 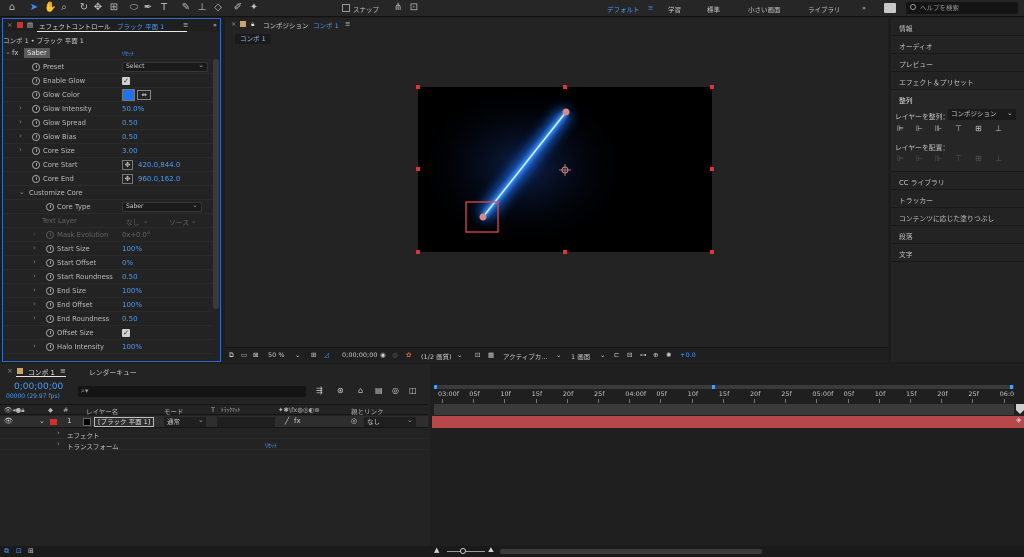 What do you see at coordinates (957, 81) in the screenshot?
I see `panel-effects-presets: エフェクト＆プリセット` at bounding box center [957, 81].